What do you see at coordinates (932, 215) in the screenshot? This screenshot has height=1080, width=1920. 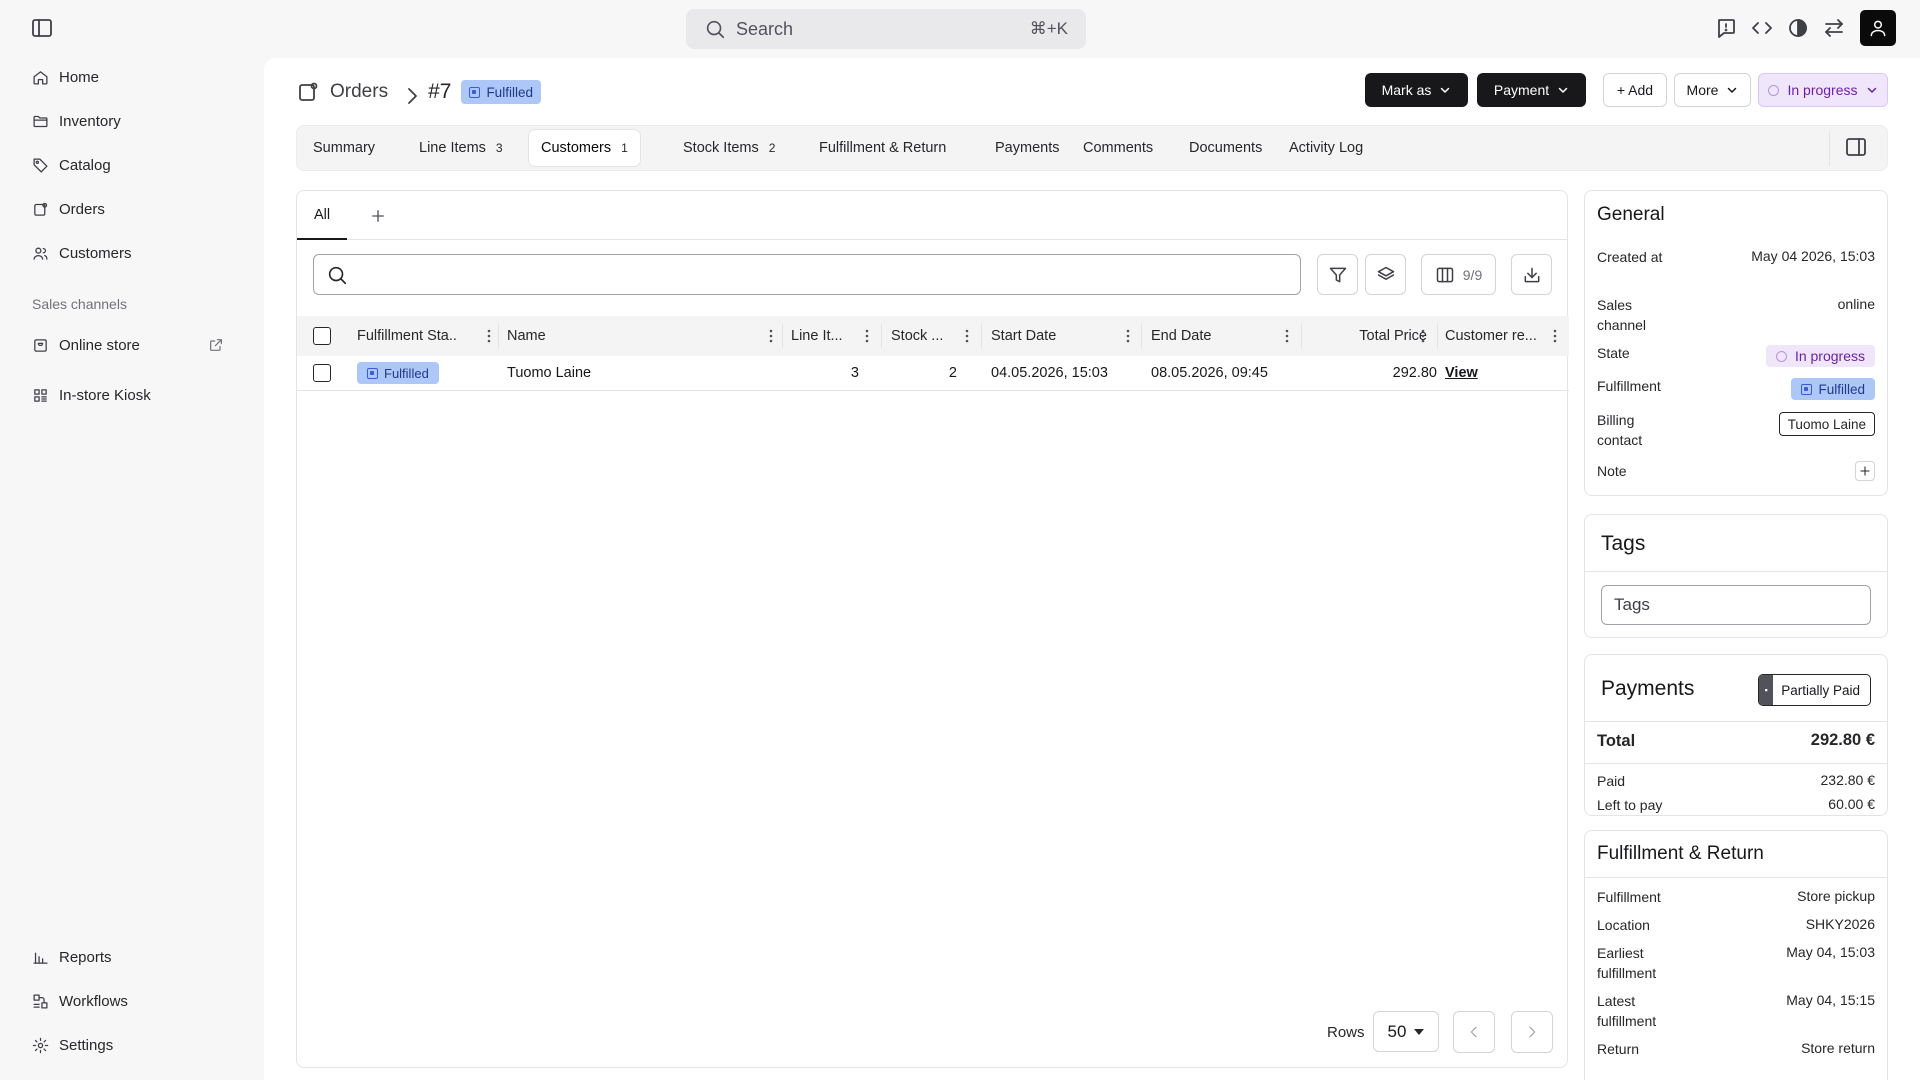 I see `view-tabs: All` at bounding box center [932, 215].